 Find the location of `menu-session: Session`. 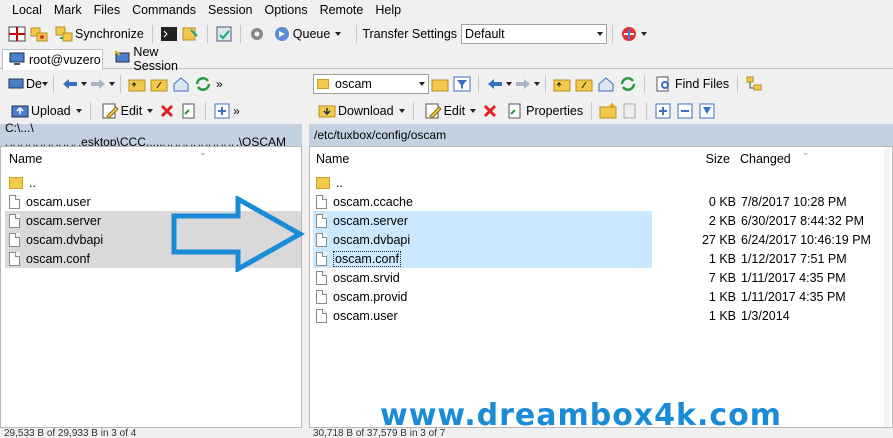

menu-session: Session is located at coordinates (230, 10).